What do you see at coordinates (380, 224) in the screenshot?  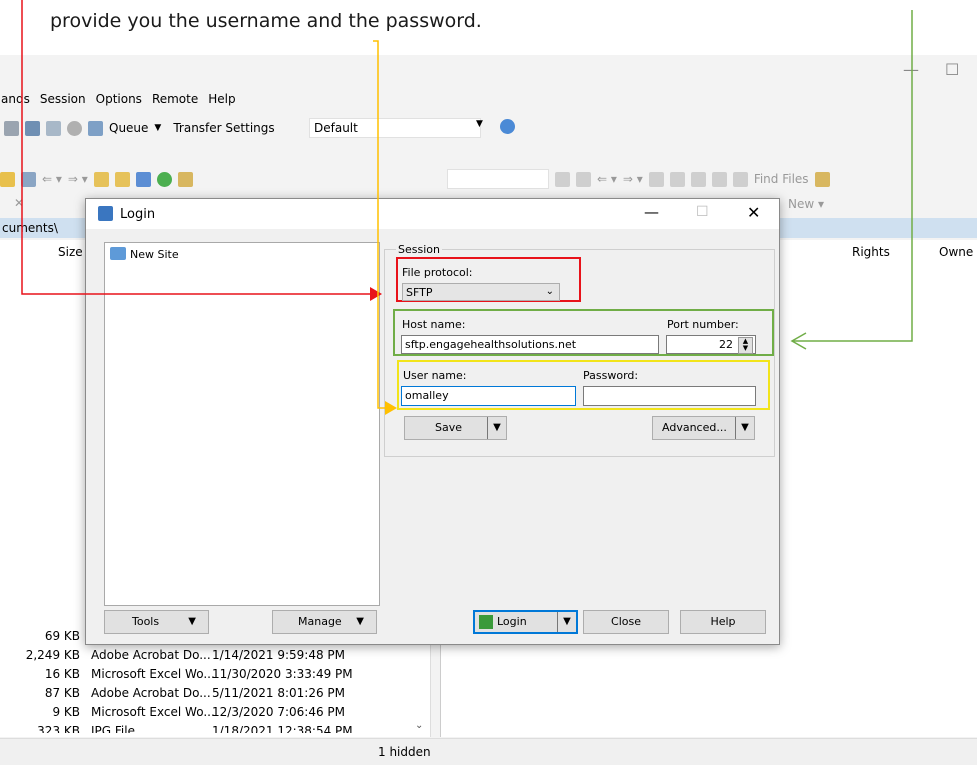 I see `orange-arrow` at bounding box center [380, 224].